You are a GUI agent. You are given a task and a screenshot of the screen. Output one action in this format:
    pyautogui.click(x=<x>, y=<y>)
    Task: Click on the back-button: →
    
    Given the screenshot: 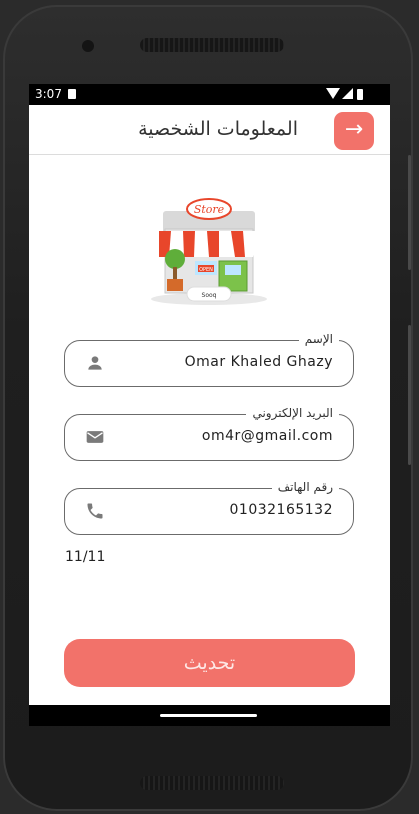 What is the action you would take?
    pyautogui.click(x=354, y=131)
    